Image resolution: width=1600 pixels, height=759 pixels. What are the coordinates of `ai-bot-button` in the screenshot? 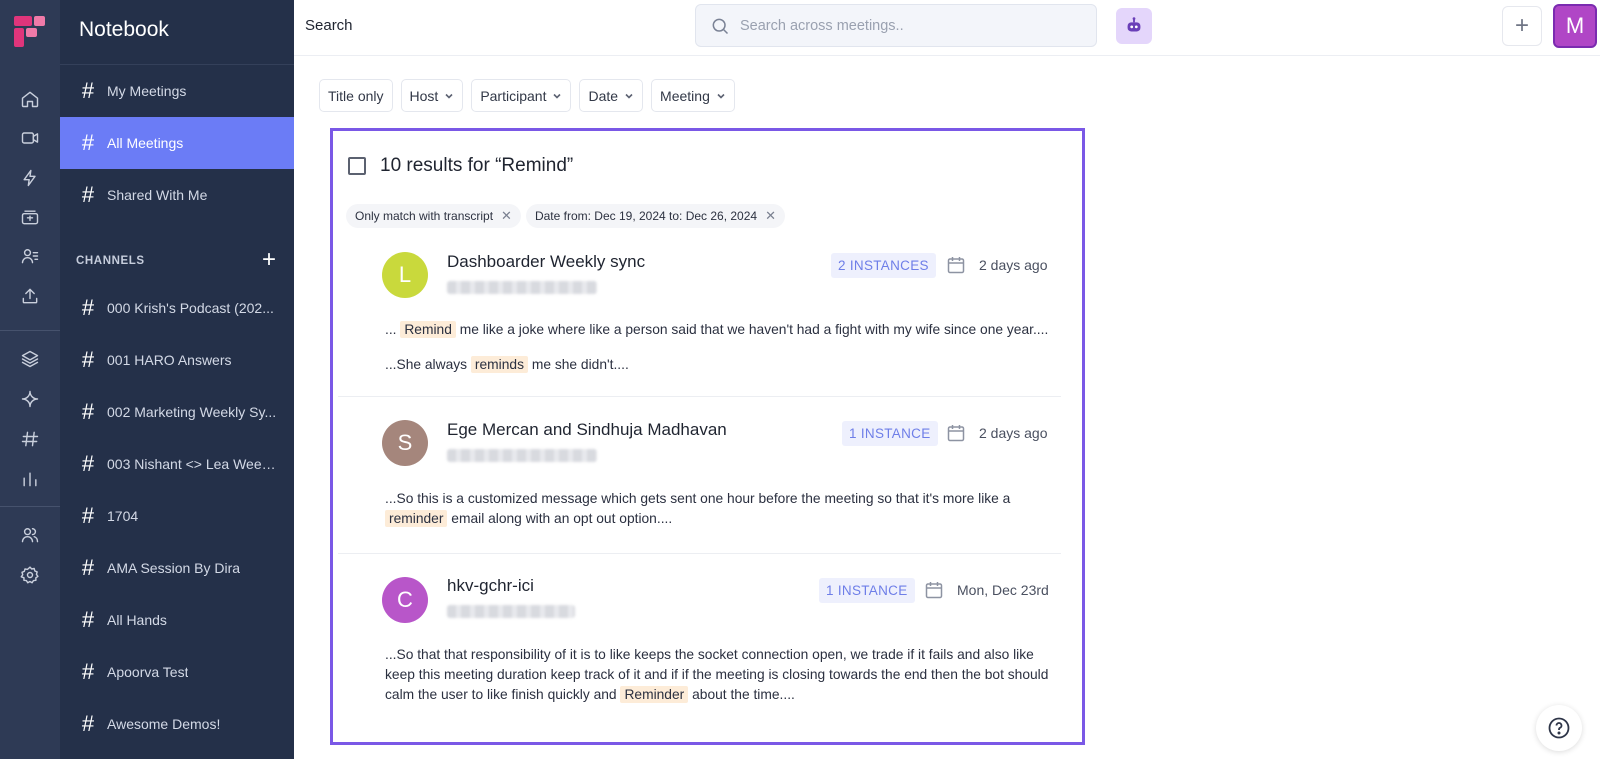 It's located at (1134, 26).